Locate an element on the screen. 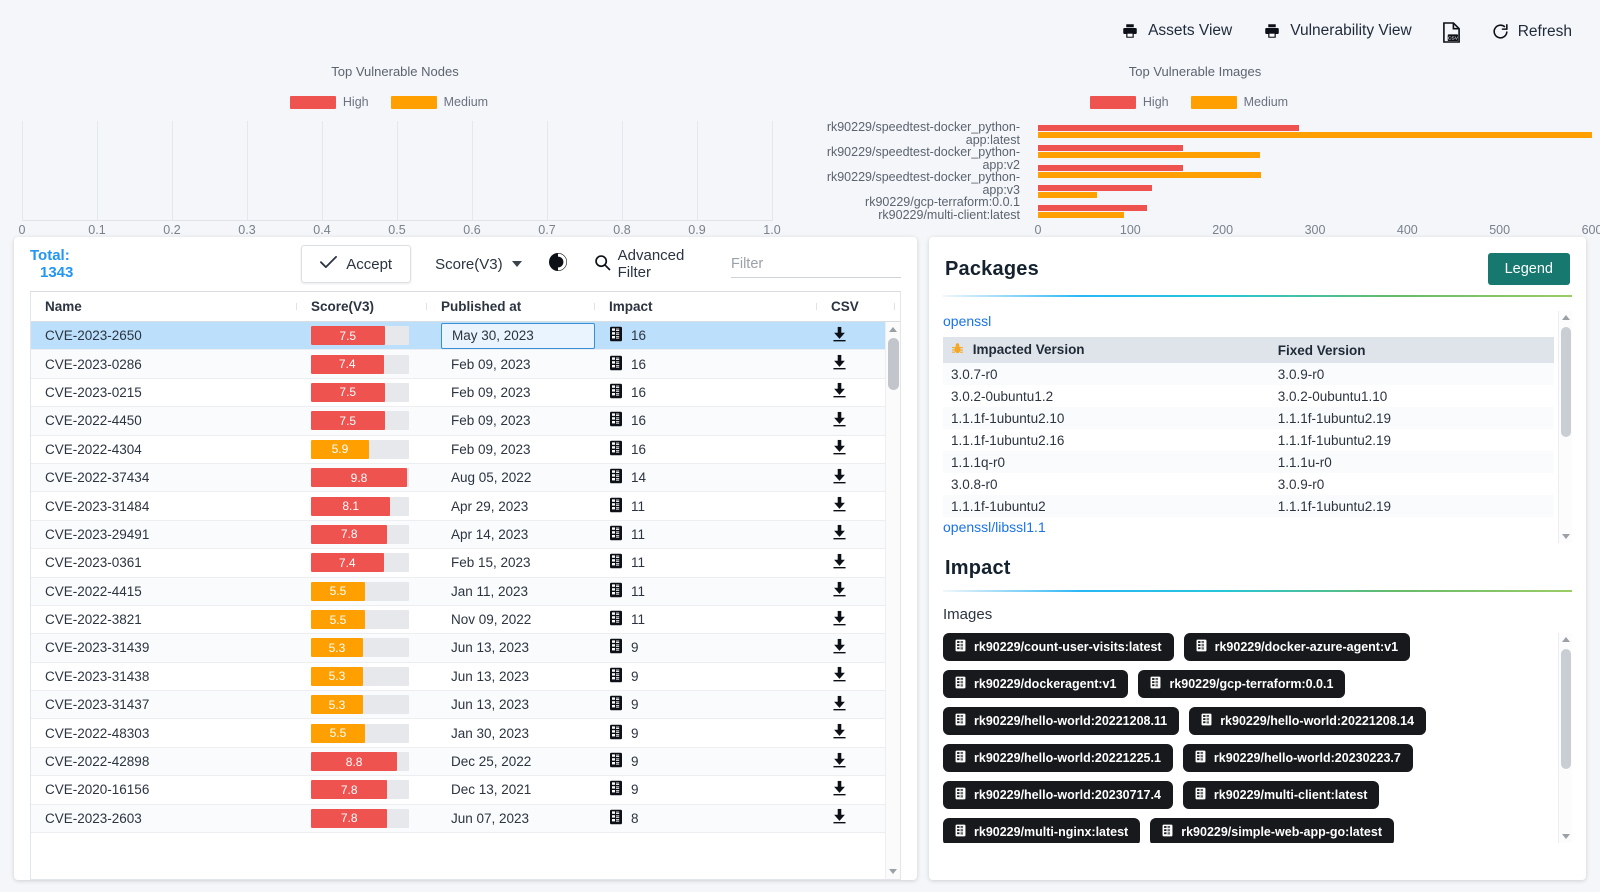 The height and width of the screenshot is (892, 1600). assets-view-button: Assets View is located at coordinates (1176, 31).